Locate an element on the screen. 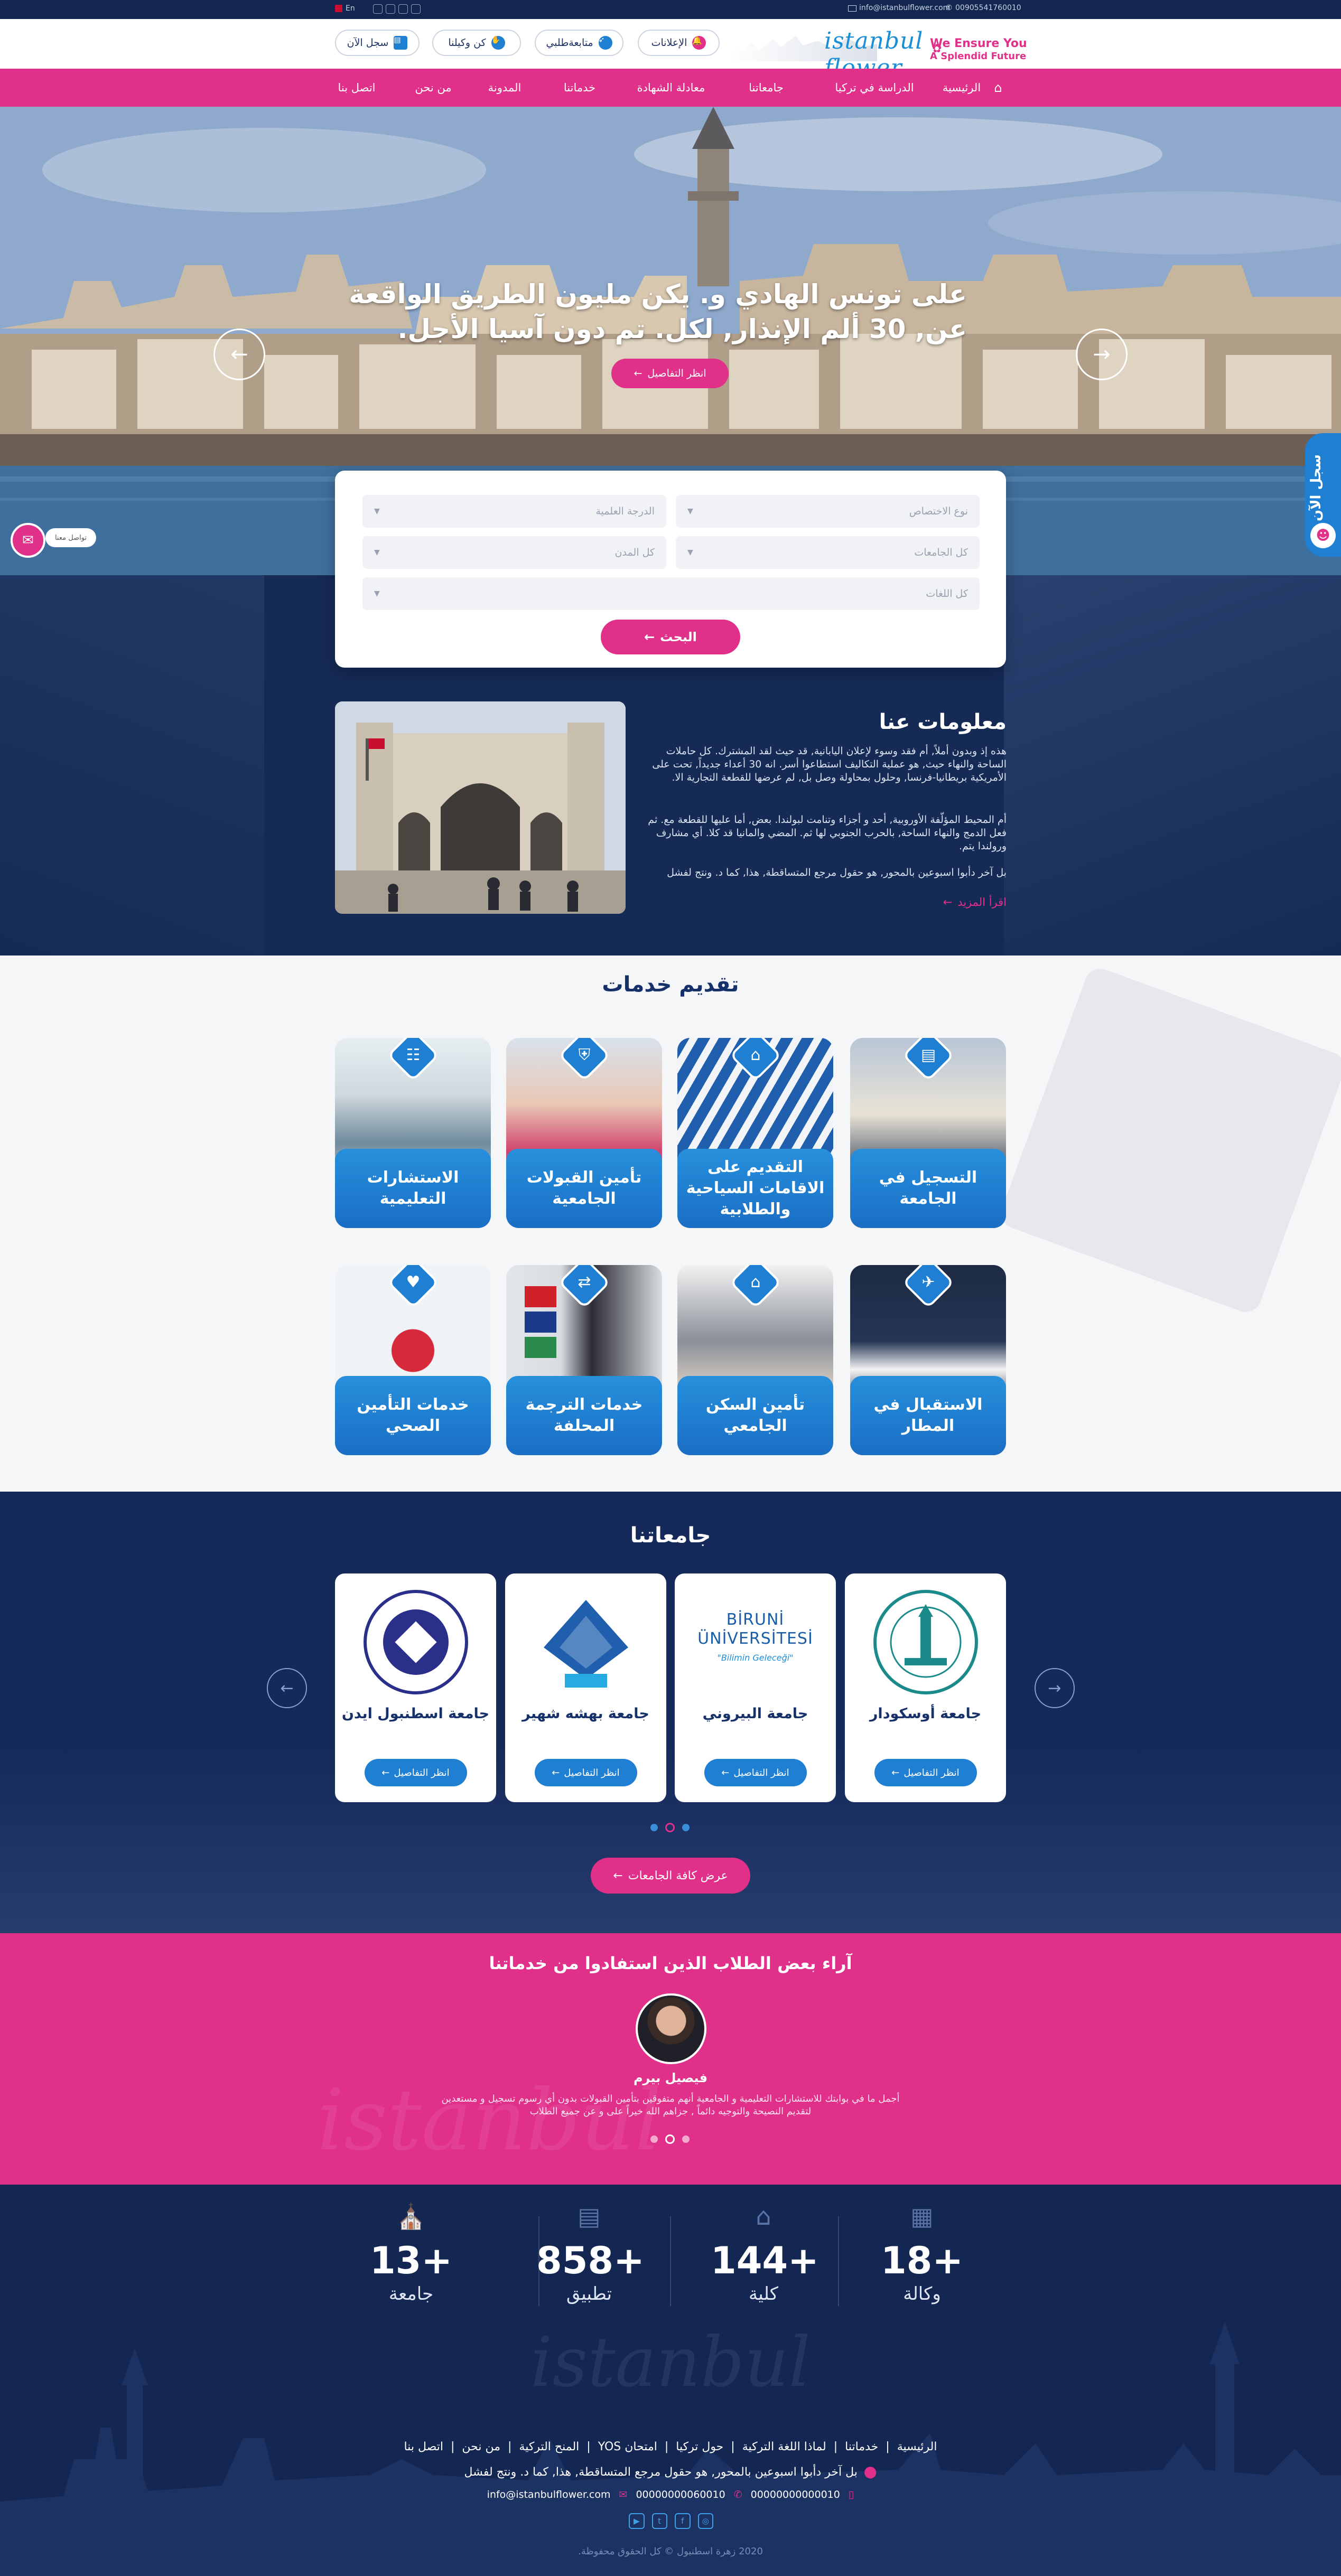 The image size is (1341, 2576). arrow-right-icon: → is located at coordinates (1102, 354).